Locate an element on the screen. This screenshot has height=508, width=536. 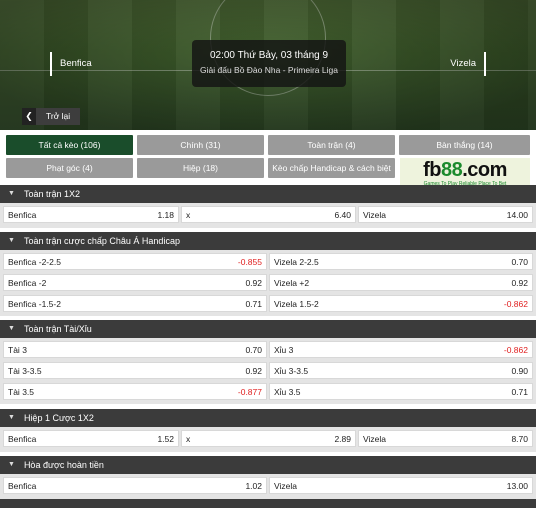
selection-label: Benfica -1.5-2 is located at coordinates (34, 303).